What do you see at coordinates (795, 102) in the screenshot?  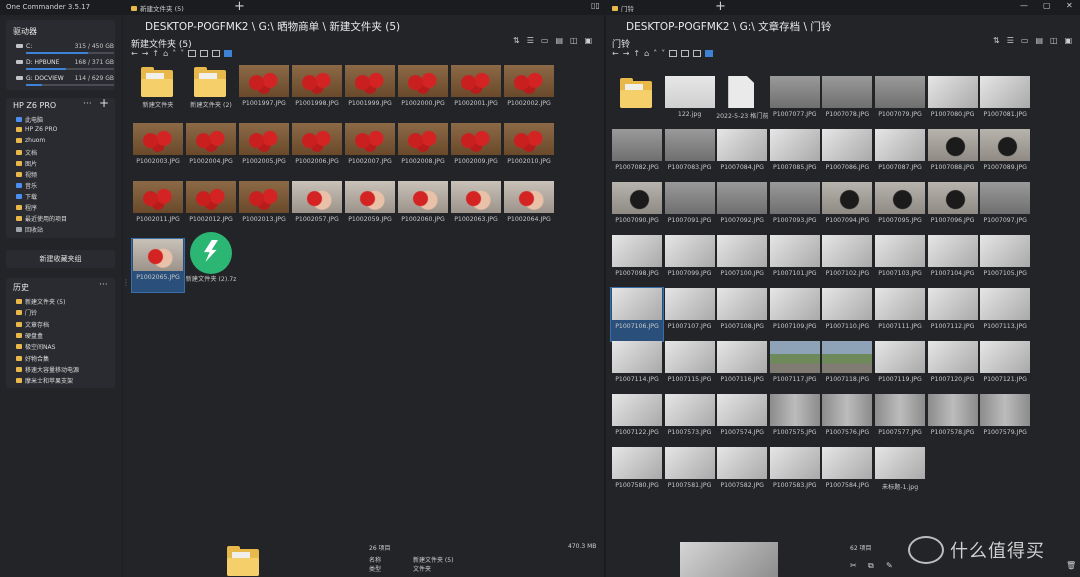 I see `file-item: P1007077.JPG` at bounding box center [795, 102].